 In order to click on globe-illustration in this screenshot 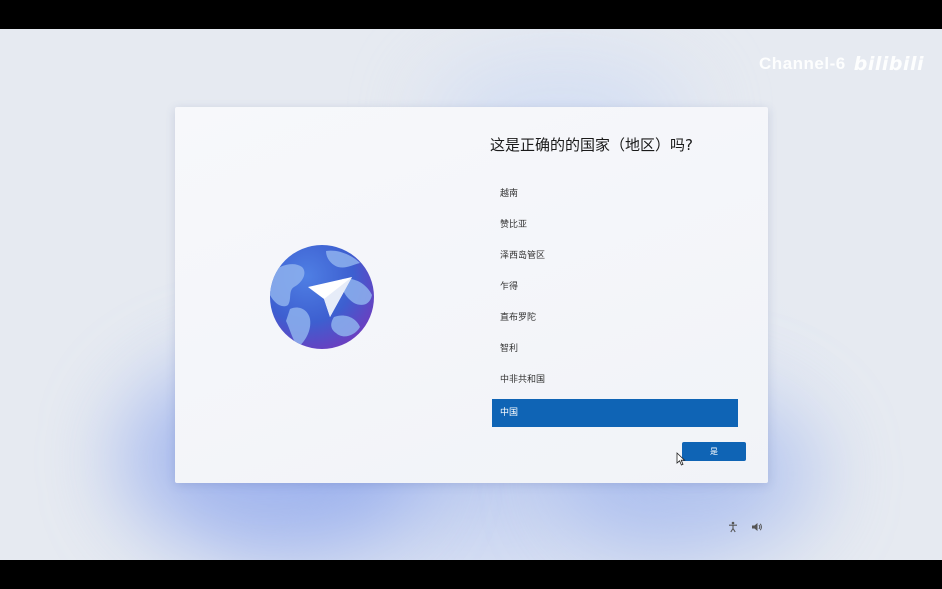, I will do `click(322, 297)`.